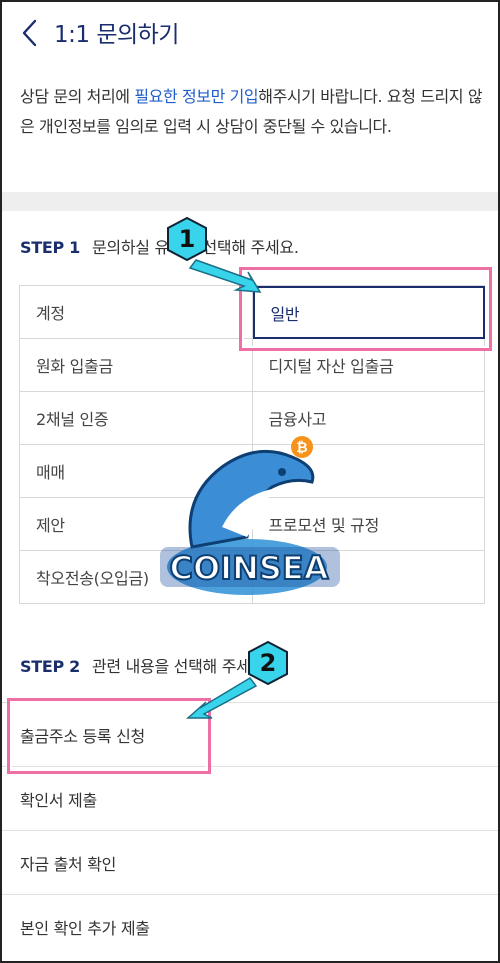 The image size is (500, 963). Describe the element at coordinates (116, 35) in the screenshot. I see `page-title: 1:1 문의하기` at that location.